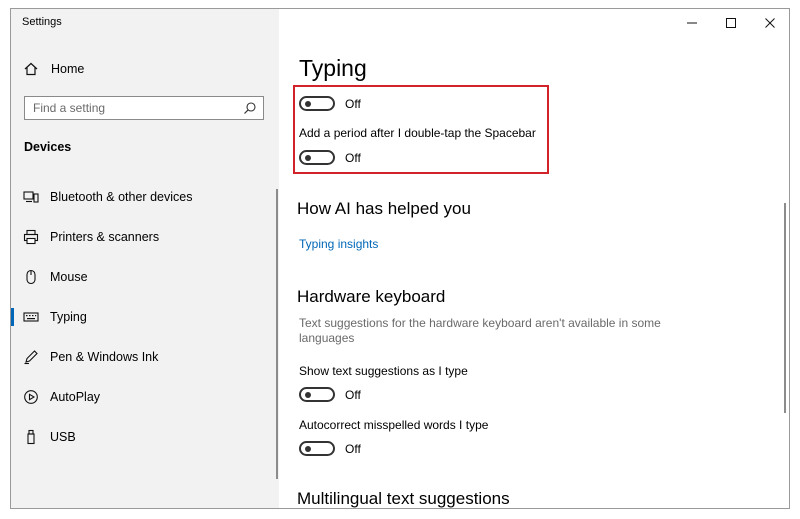 The width and height of the screenshot is (800, 519). Describe the element at coordinates (48, 147) in the screenshot. I see `sidebar-section-title: Devices` at that location.